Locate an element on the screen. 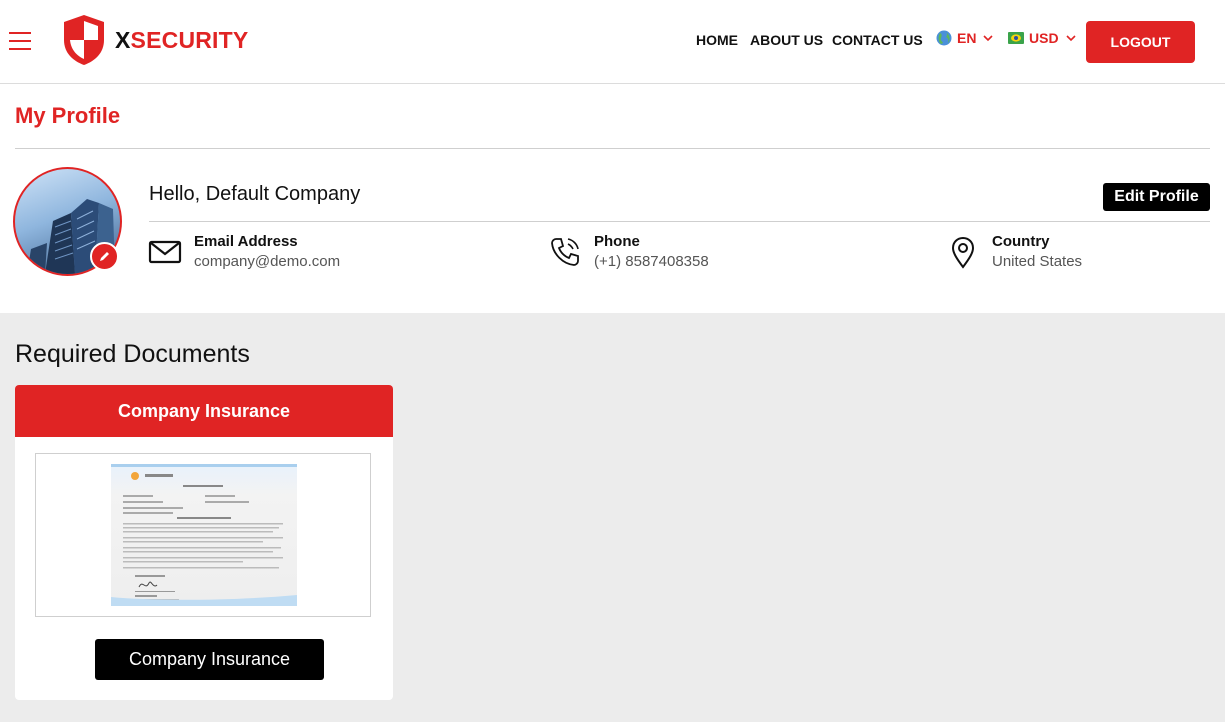 Image resolution: width=1225 pixels, height=722 pixels. brand-logo: XSECURITY is located at coordinates (155, 40).